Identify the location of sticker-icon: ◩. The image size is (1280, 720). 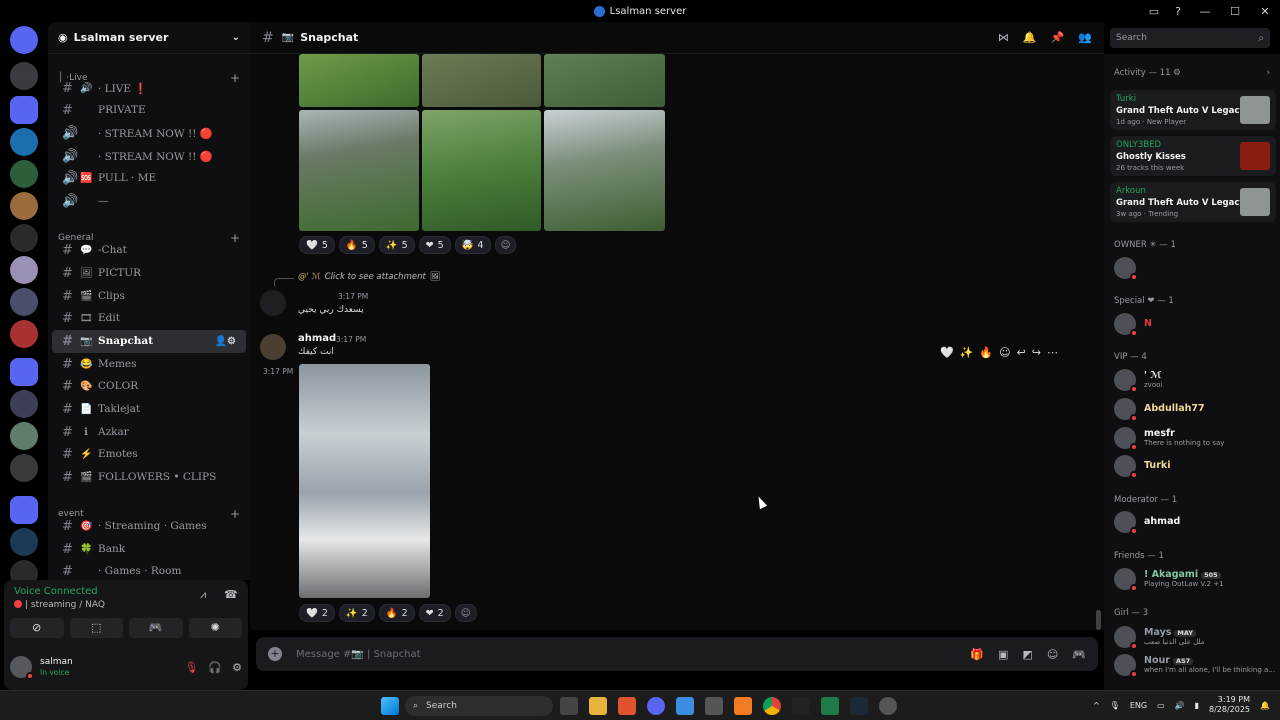
(1027, 654).